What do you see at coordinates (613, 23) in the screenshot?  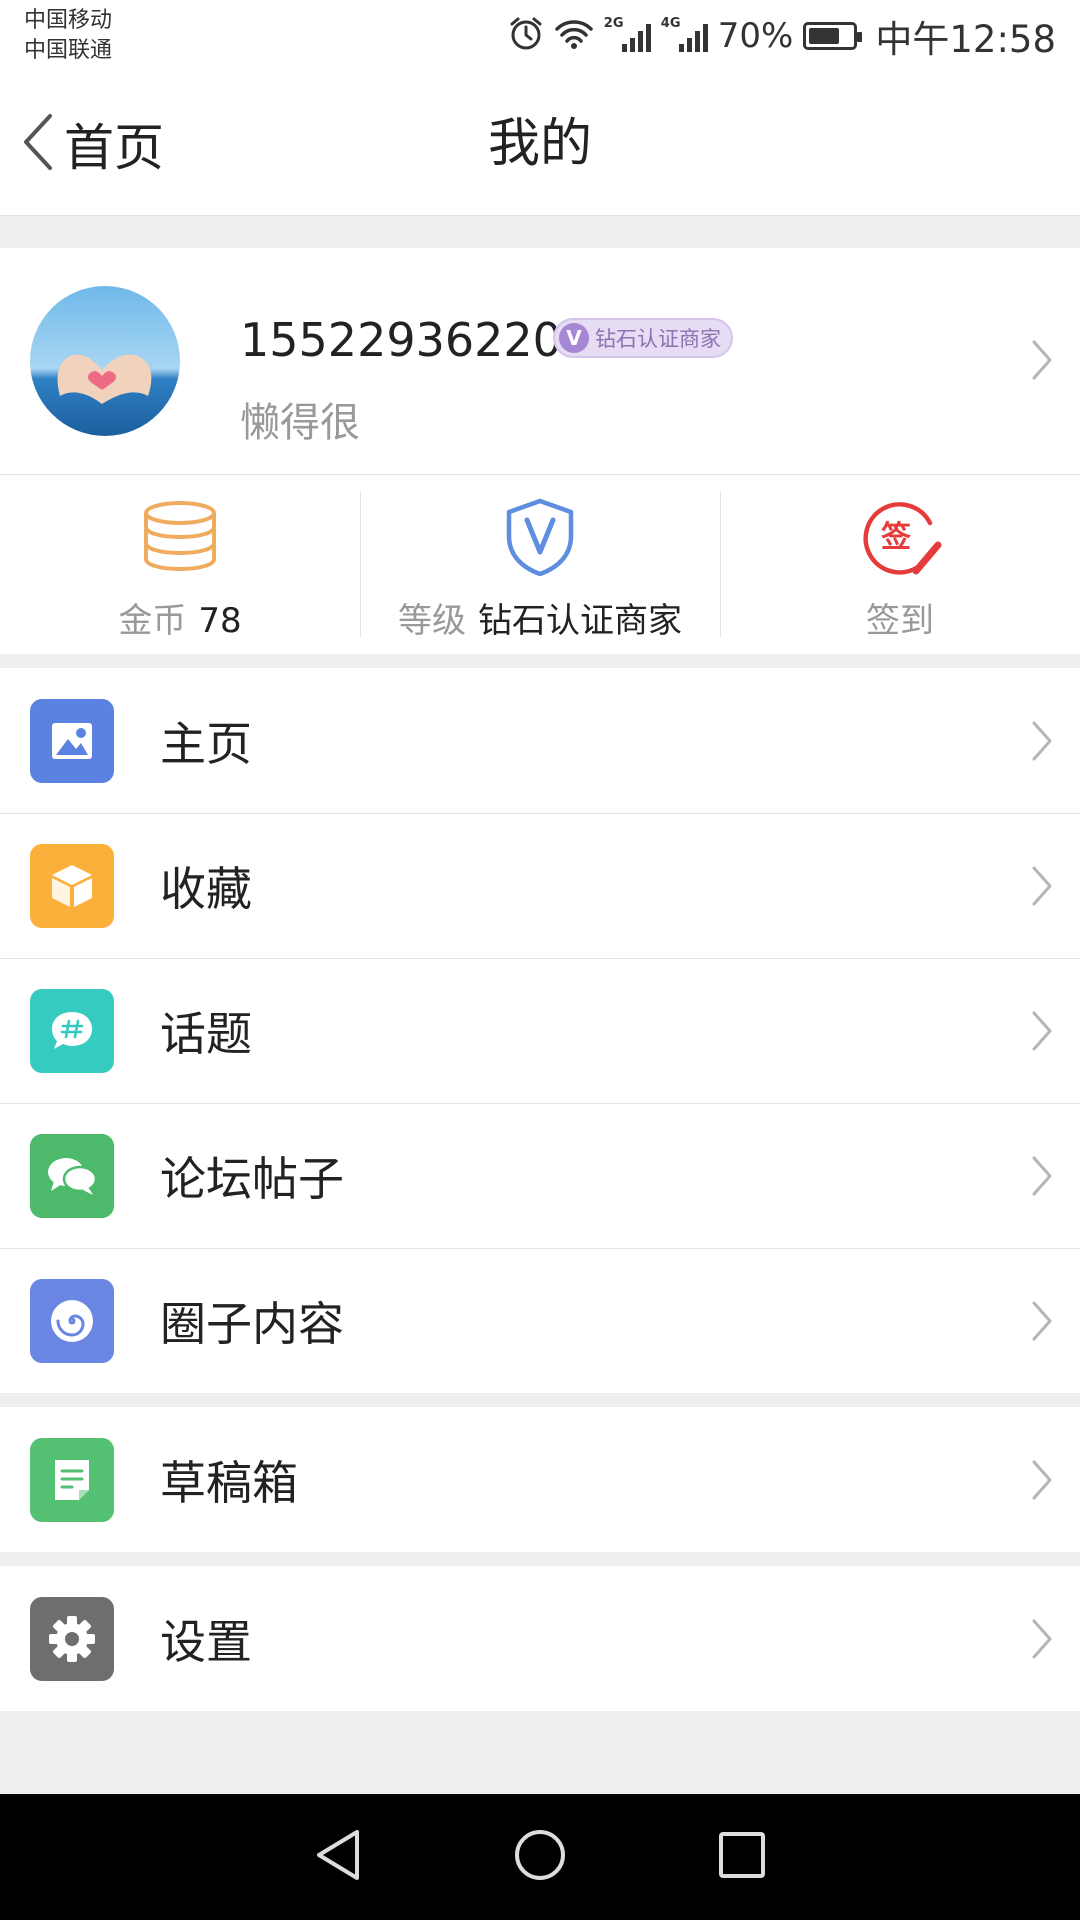 I see `signal-1-label: 2G` at bounding box center [613, 23].